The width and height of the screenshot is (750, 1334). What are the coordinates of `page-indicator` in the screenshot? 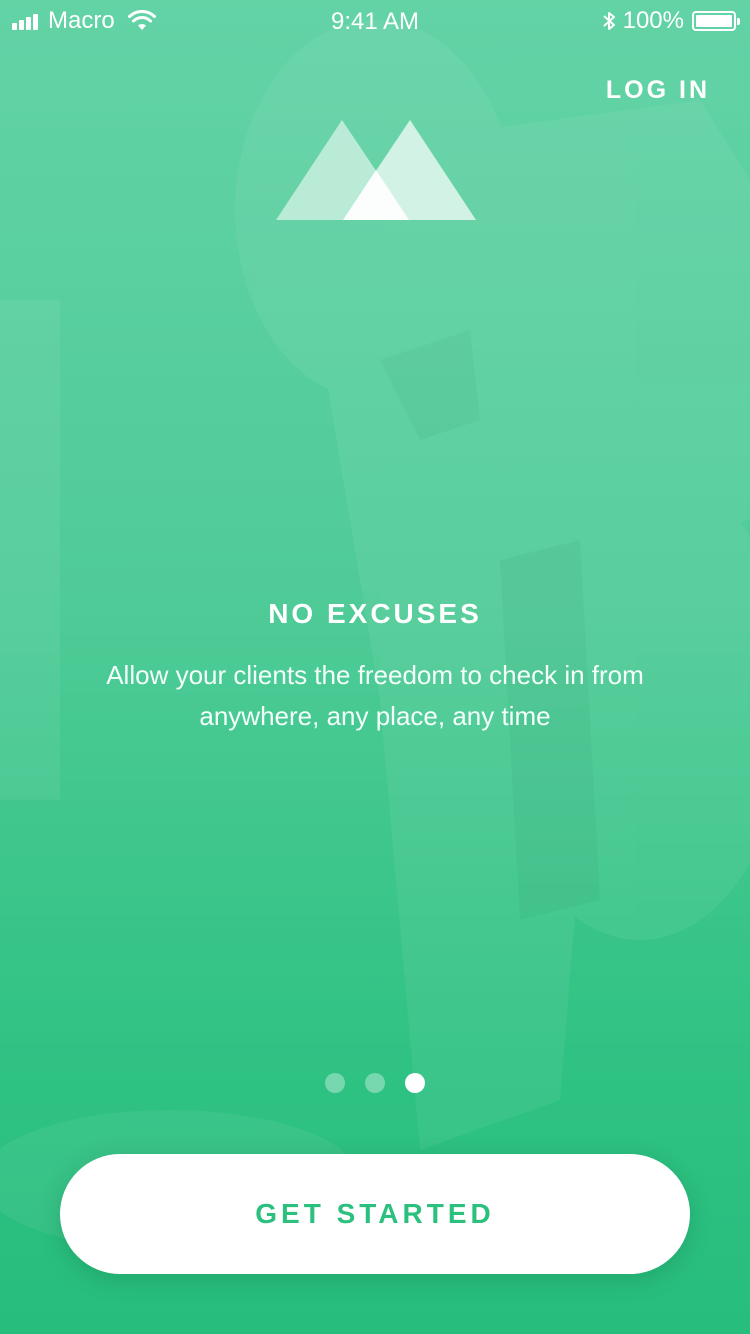 It's located at (375, 1083).